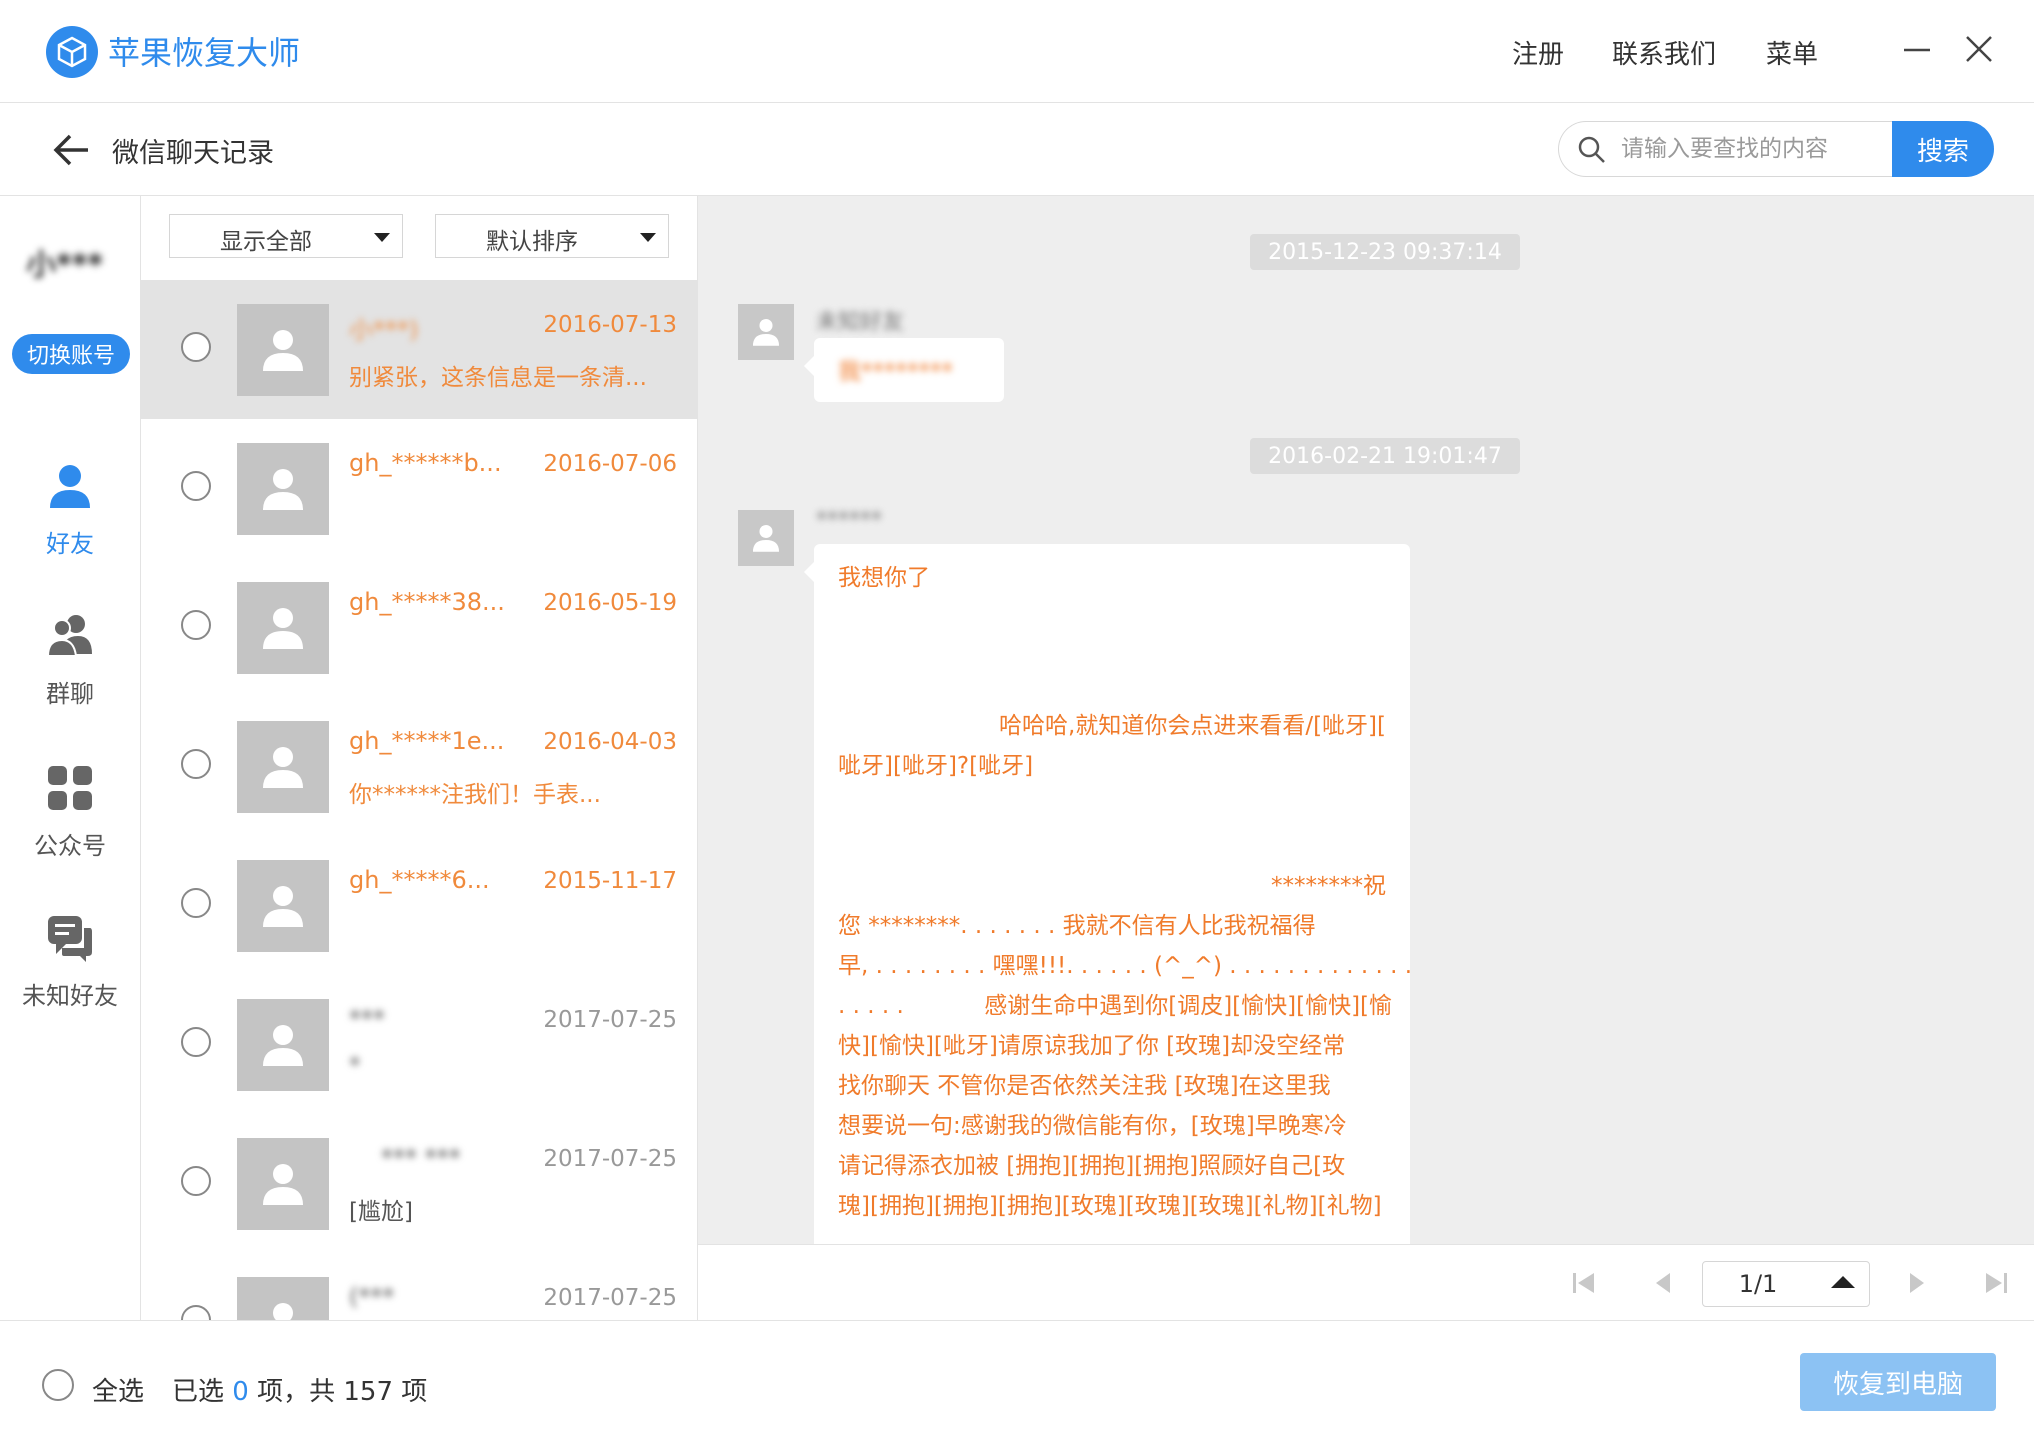  Describe the element at coordinates (648, 237) in the screenshot. I see `caret-down-icon` at that location.